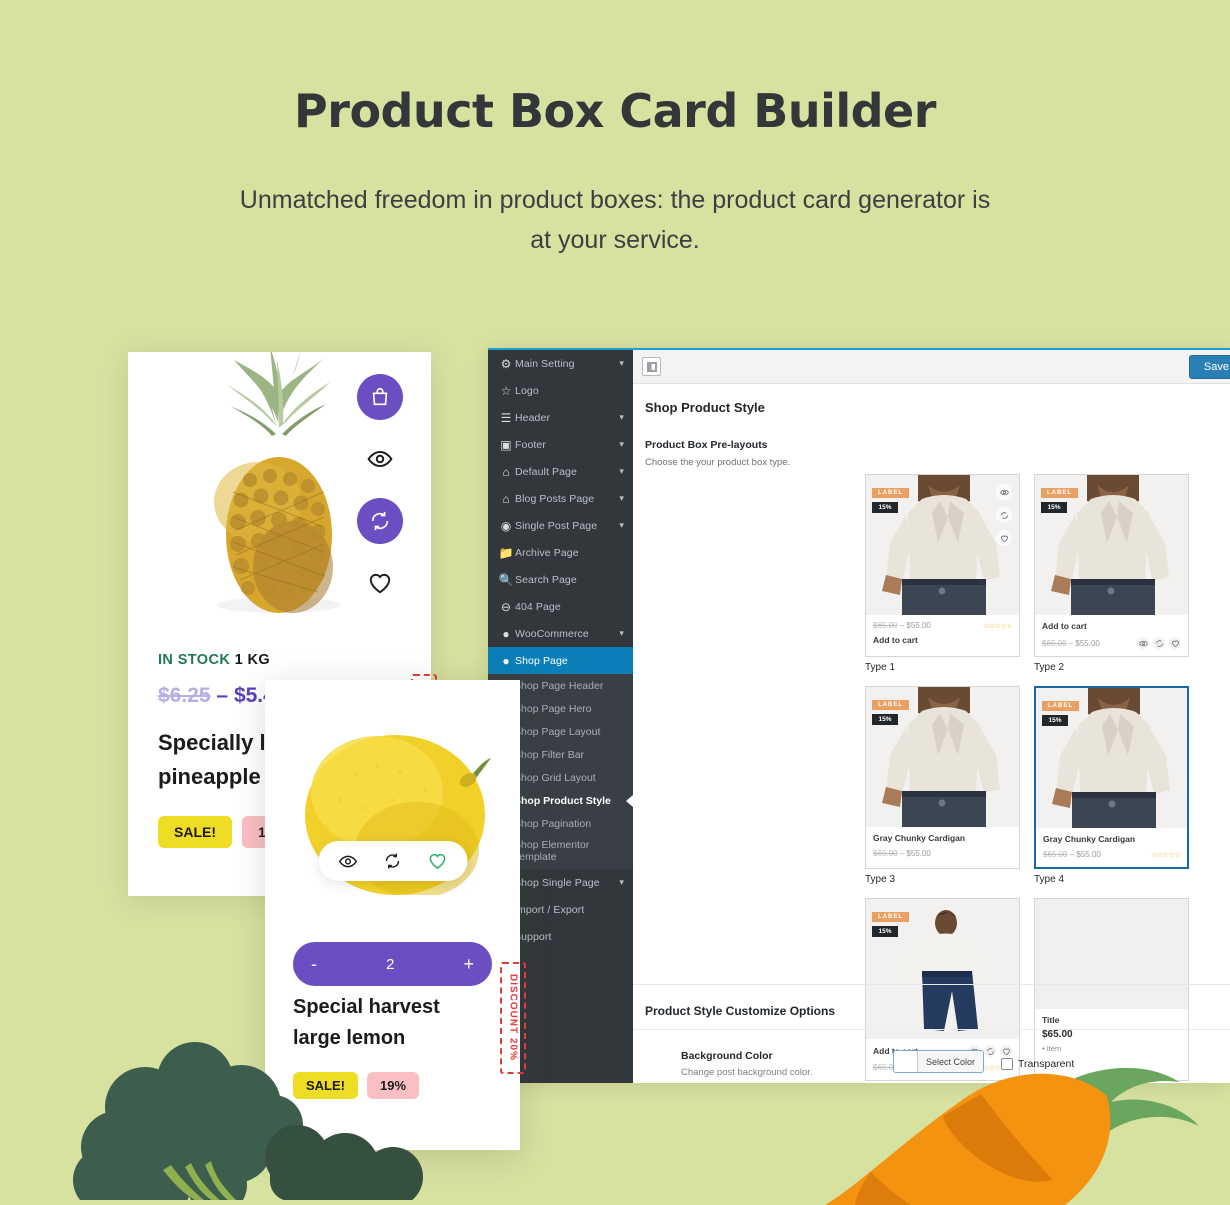 The image size is (1230, 1205). I want to click on sidebar-item-shop-page: ● Shop Page, so click(560, 660).